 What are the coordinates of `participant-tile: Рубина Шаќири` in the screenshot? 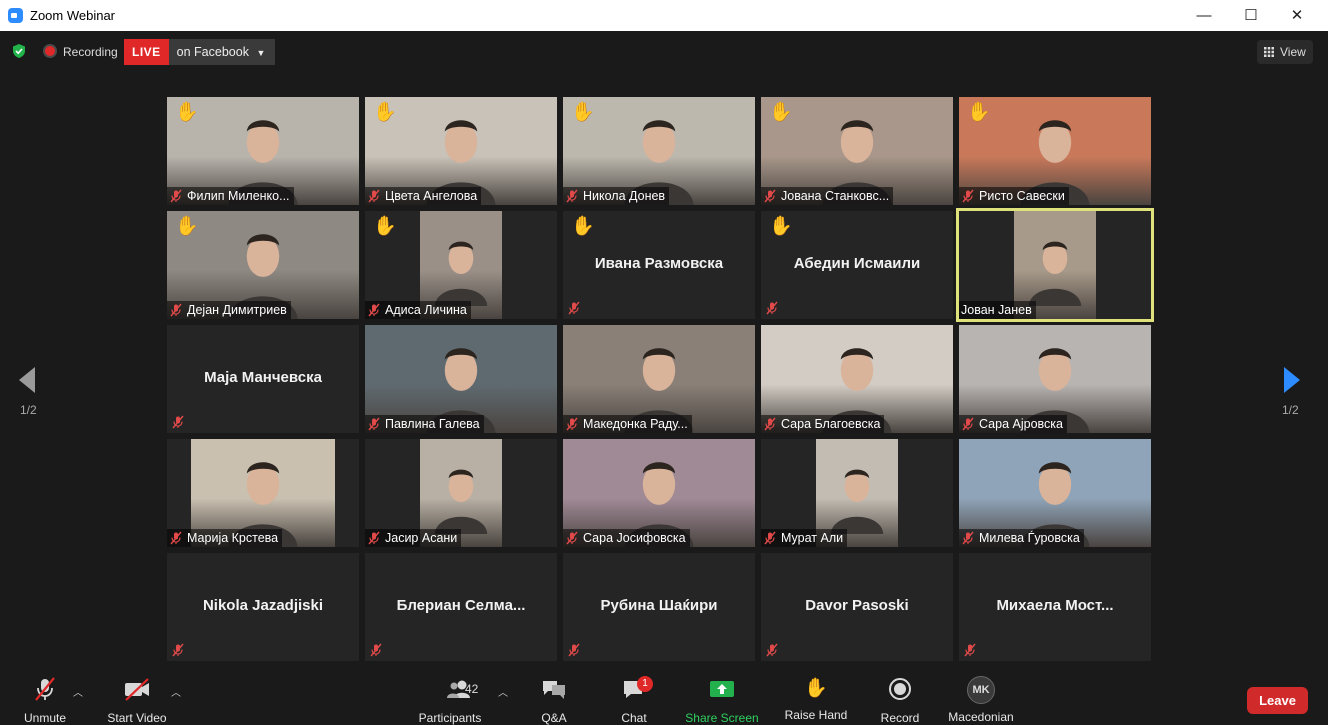 It's located at (659, 607).